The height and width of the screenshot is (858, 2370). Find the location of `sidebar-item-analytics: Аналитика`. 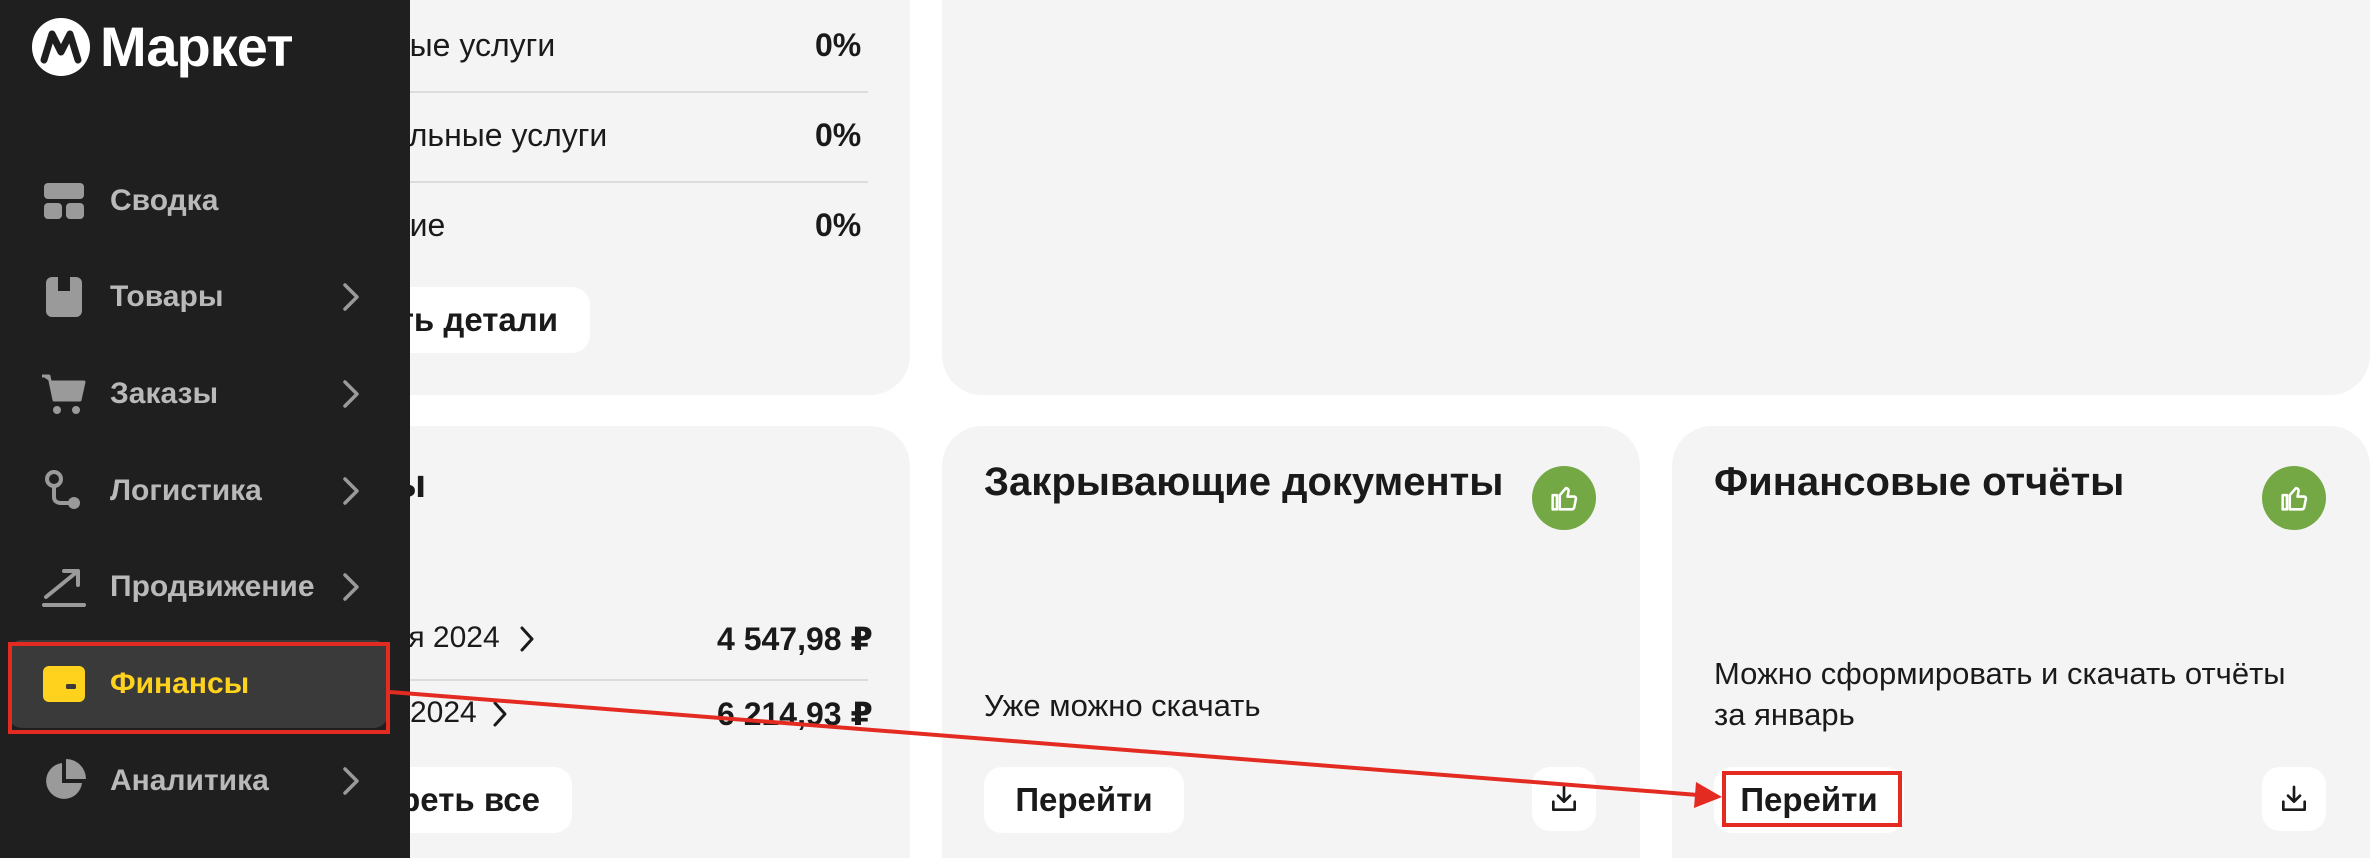

sidebar-item-analytics: Аналитика is located at coordinates (205, 781).